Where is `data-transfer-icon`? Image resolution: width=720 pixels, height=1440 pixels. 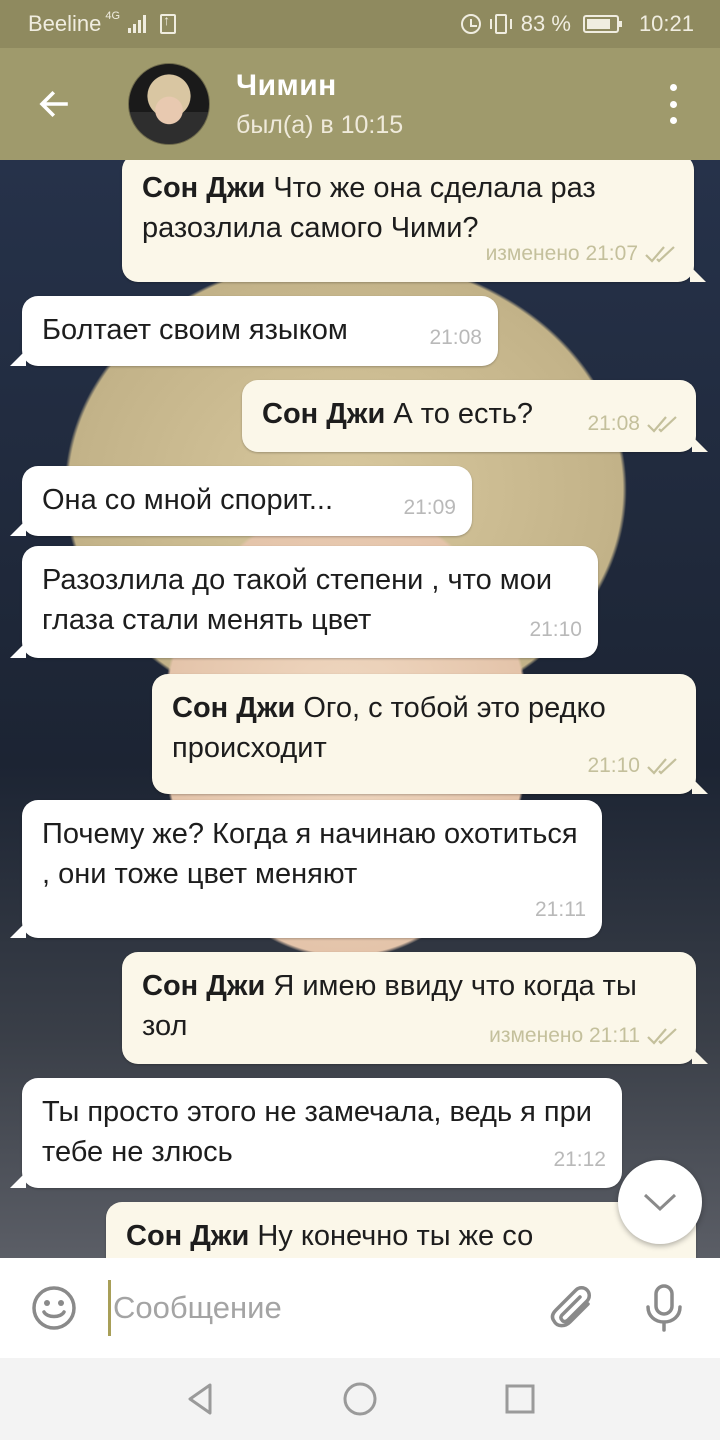
data-transfer-icon is located at coordinates (168, 23).